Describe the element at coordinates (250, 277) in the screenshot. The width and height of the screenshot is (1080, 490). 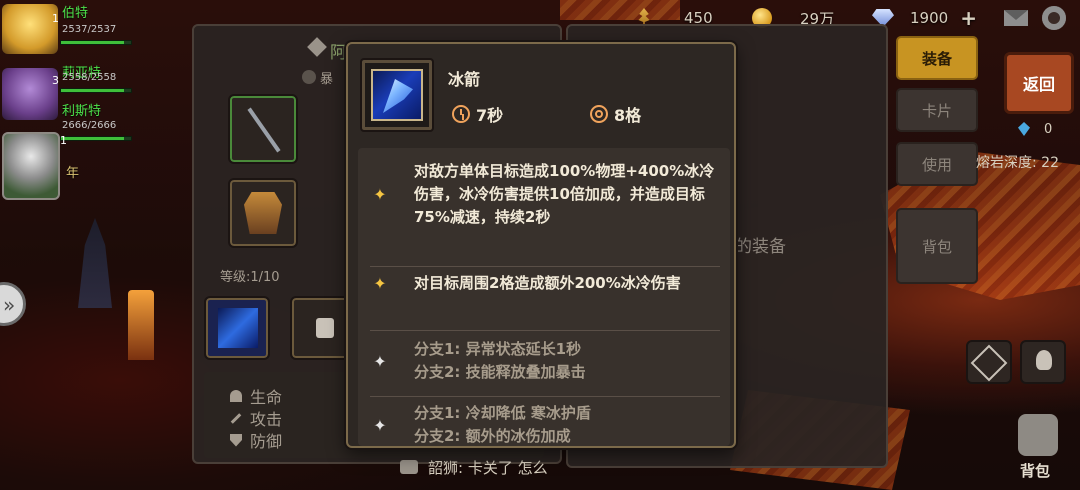
I see `level-label: 等级:1/10` at that location.